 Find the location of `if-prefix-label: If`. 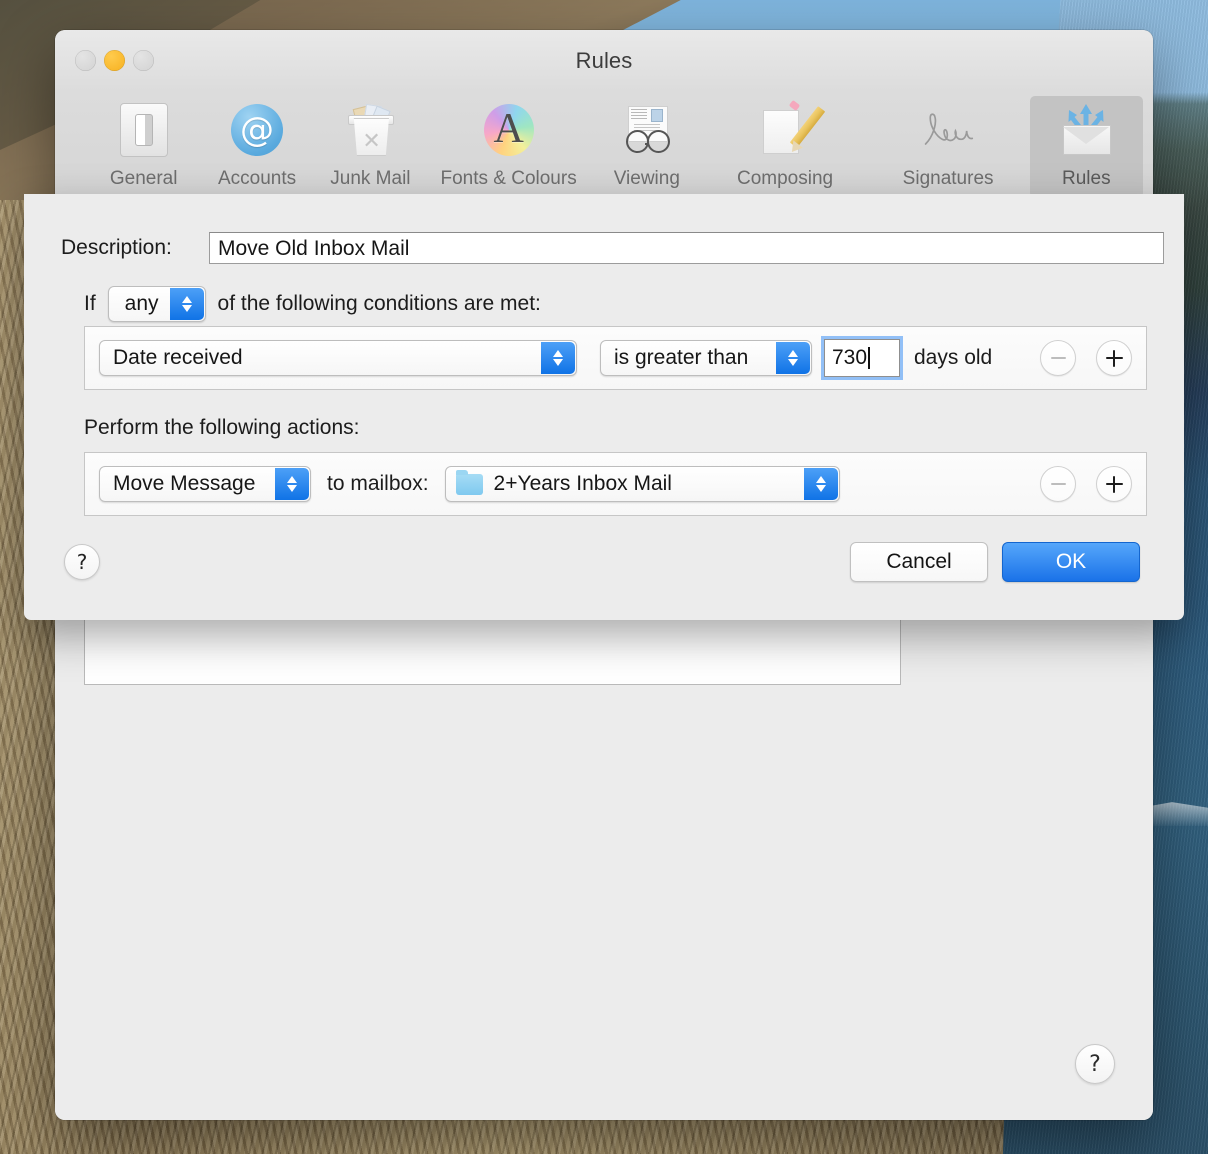

if-prefix-label: If is located at coordinates (90, 303).